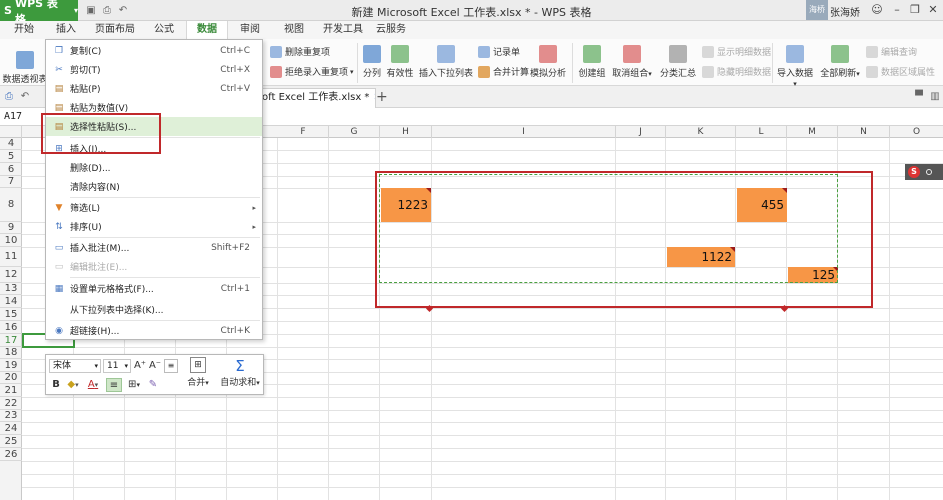 The width and height of the screenshot is (943, 500). Describe the element at coordinates (117, 366) in the screenshot. I see `font-size-select: 11 ▾` at that location.